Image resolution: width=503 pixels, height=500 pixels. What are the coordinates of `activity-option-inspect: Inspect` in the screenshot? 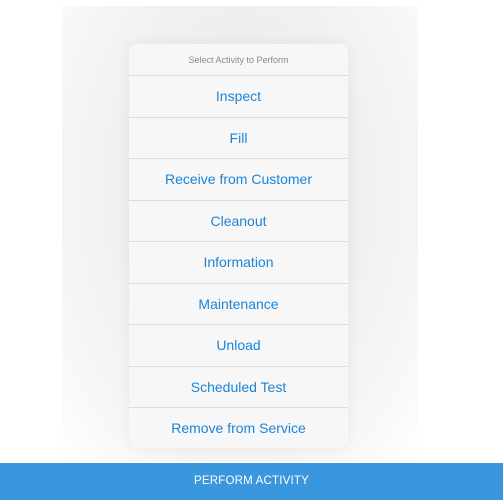 It's located at (238, 97).